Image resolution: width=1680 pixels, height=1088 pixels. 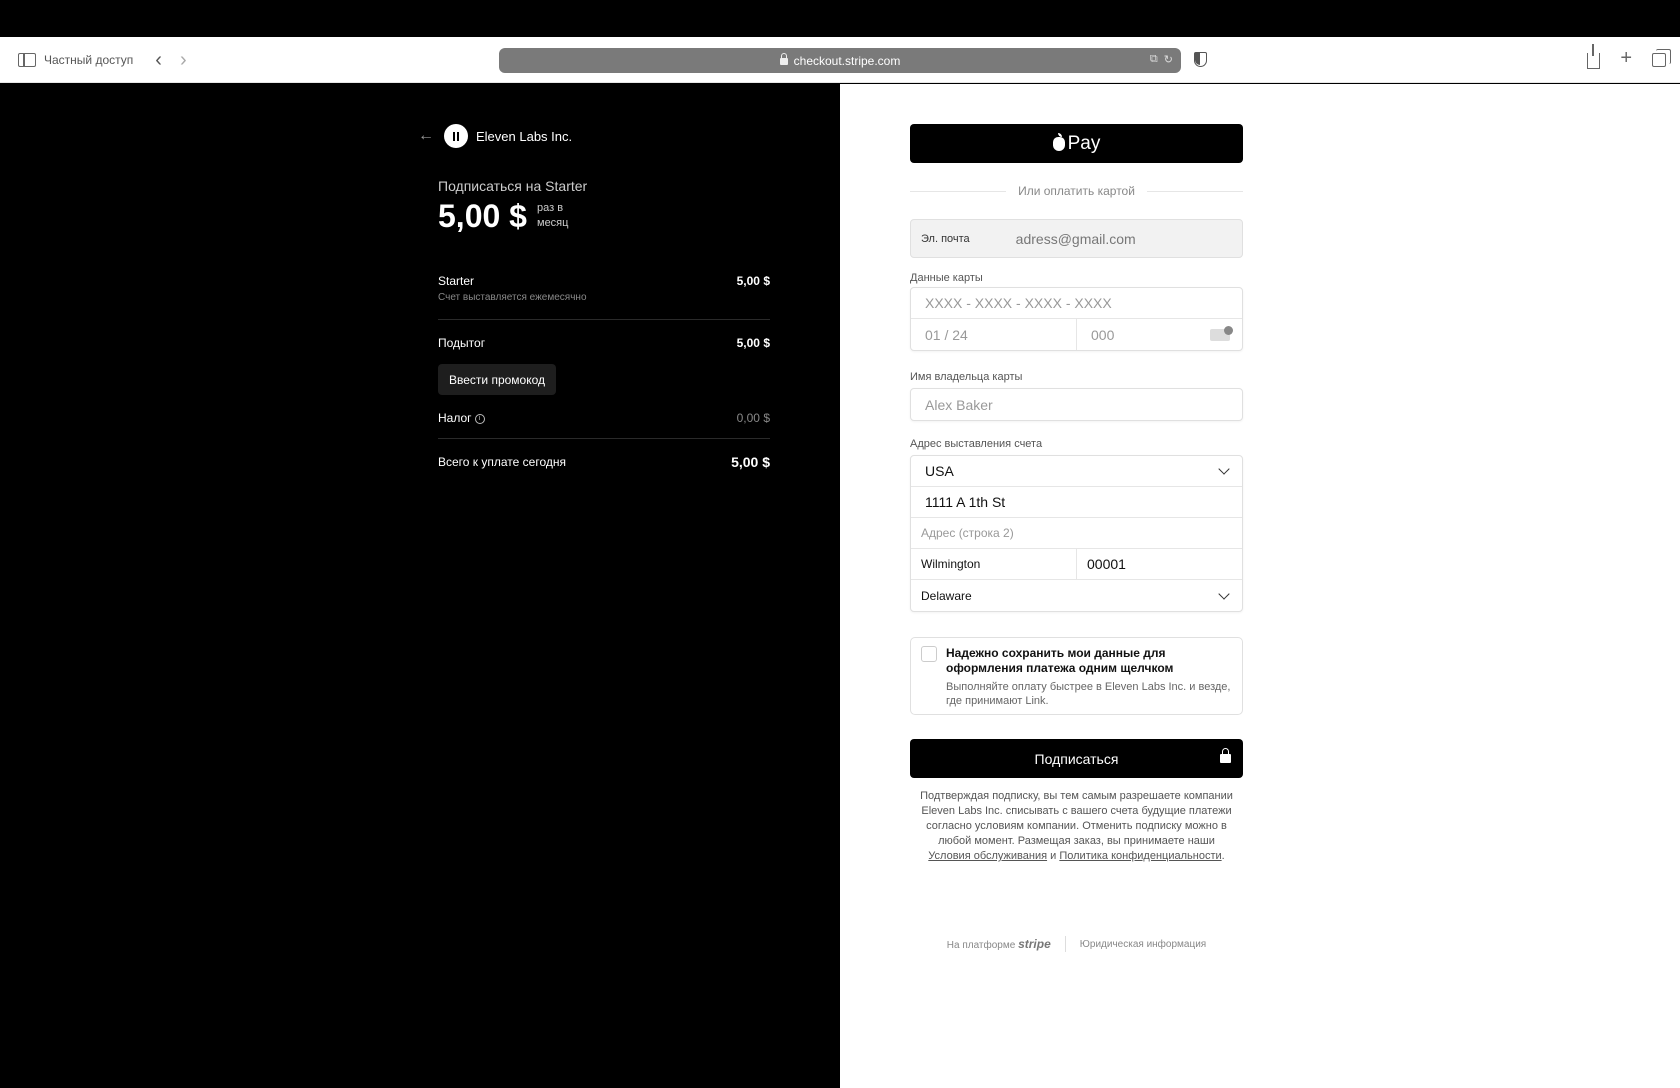 I want to click on address-label: Адрес выставления счета, so click(x=976, y=444).